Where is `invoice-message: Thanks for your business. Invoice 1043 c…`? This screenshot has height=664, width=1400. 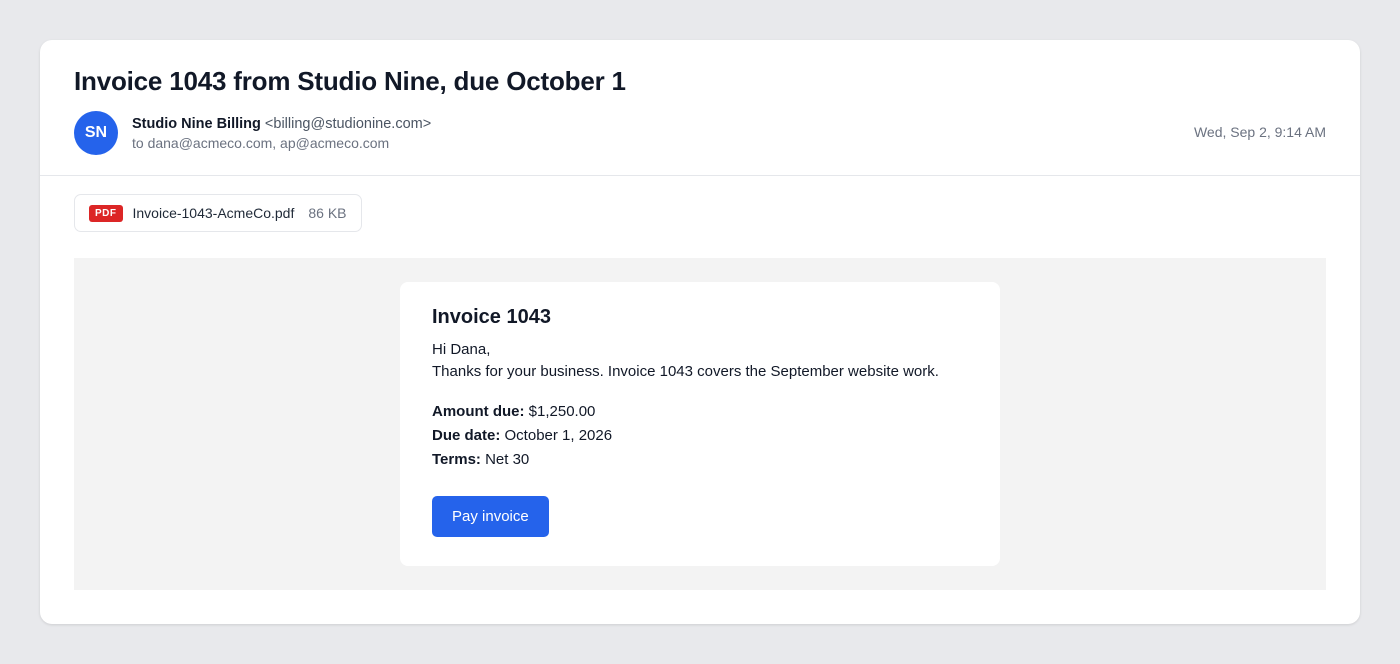
invoice-message: Thanks for your business. Invoice 1043 c… is located at coordinates (685, 371).